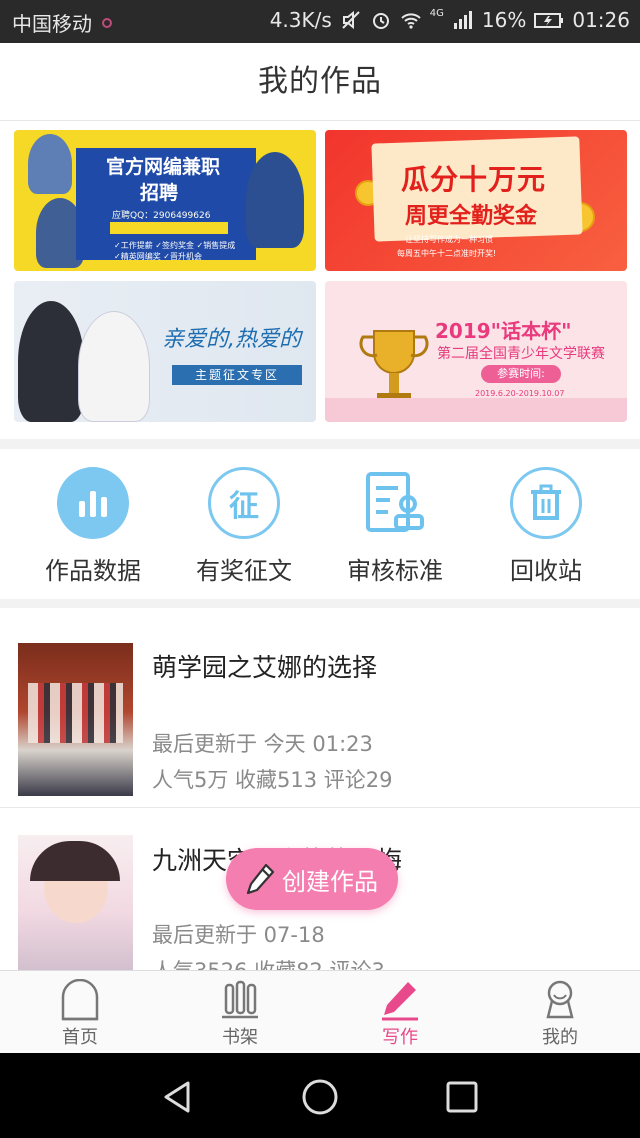 This screenshot has width=640, height=1138. What do you see at coordinates (462, 1097) in the screenshot?
I see `recents-icon` at bounding box center [462, 1097].